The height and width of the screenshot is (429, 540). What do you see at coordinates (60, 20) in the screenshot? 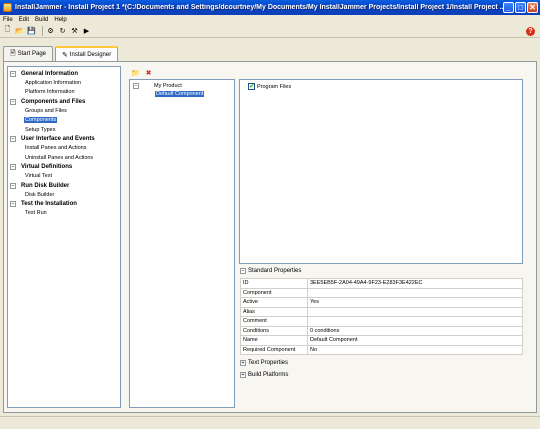
I see `menu-help: Help` at bounding box center [60, 20].